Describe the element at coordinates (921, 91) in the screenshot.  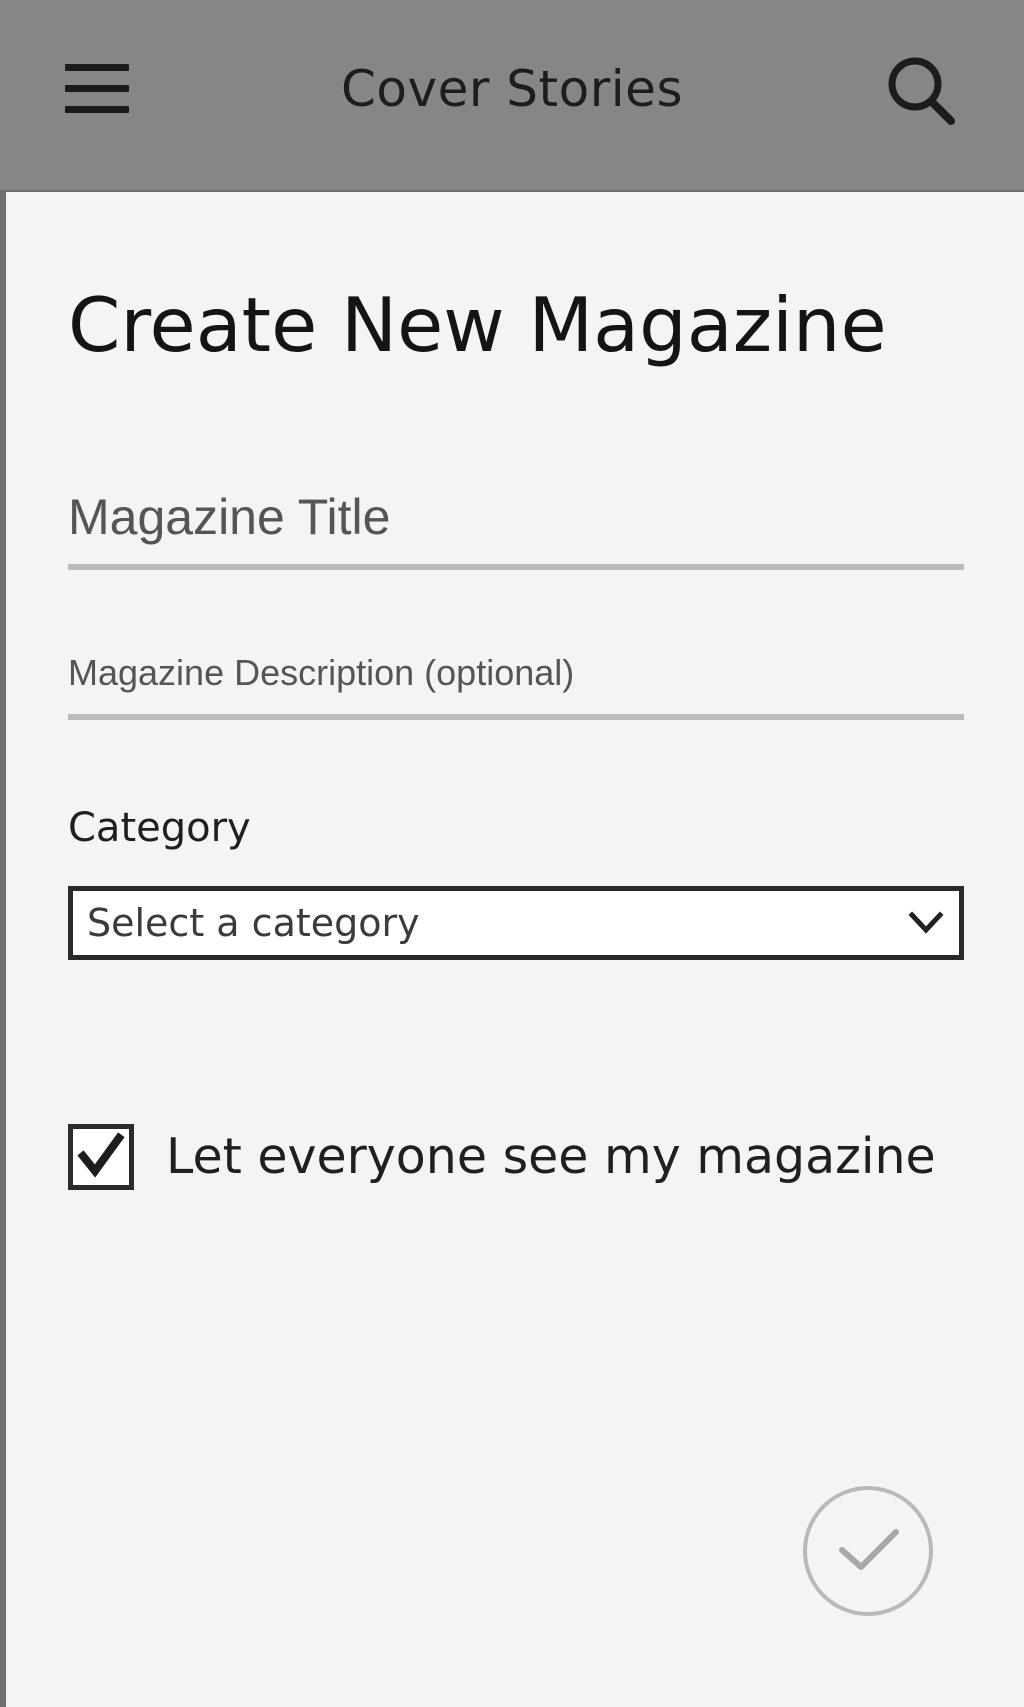
I see `search-icon` at that location.